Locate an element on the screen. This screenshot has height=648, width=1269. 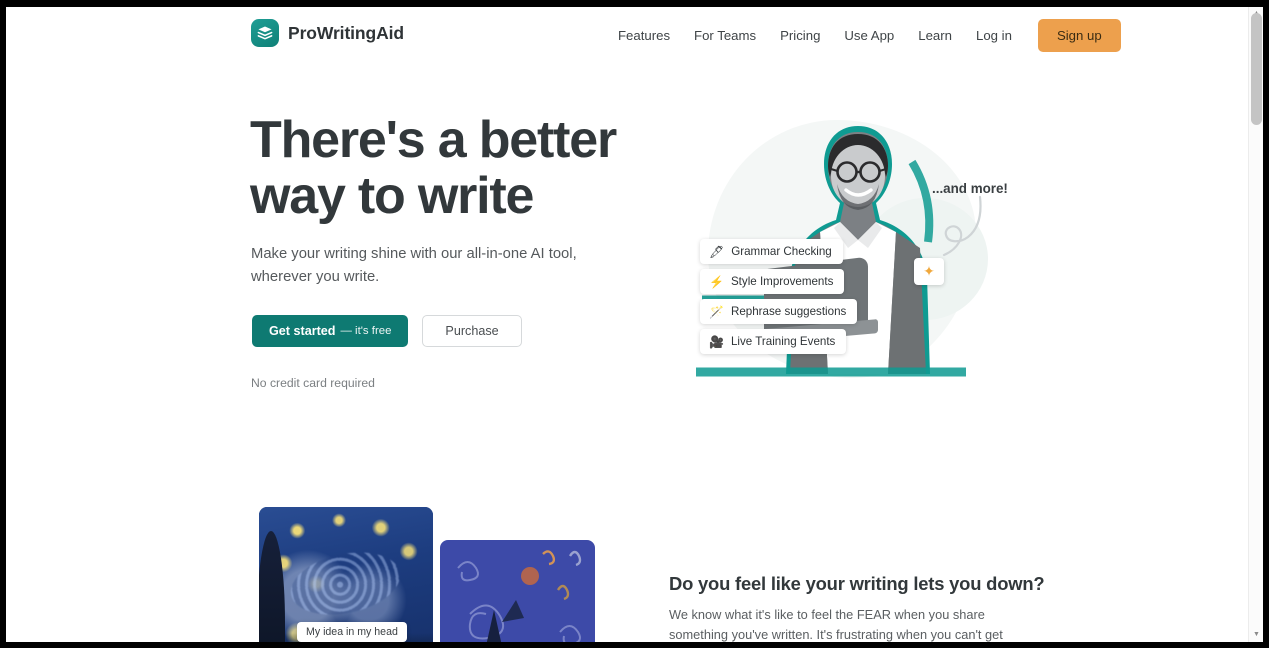
scroll-down-arrow-icon: ▼ is located at coordinates (1256, 634).